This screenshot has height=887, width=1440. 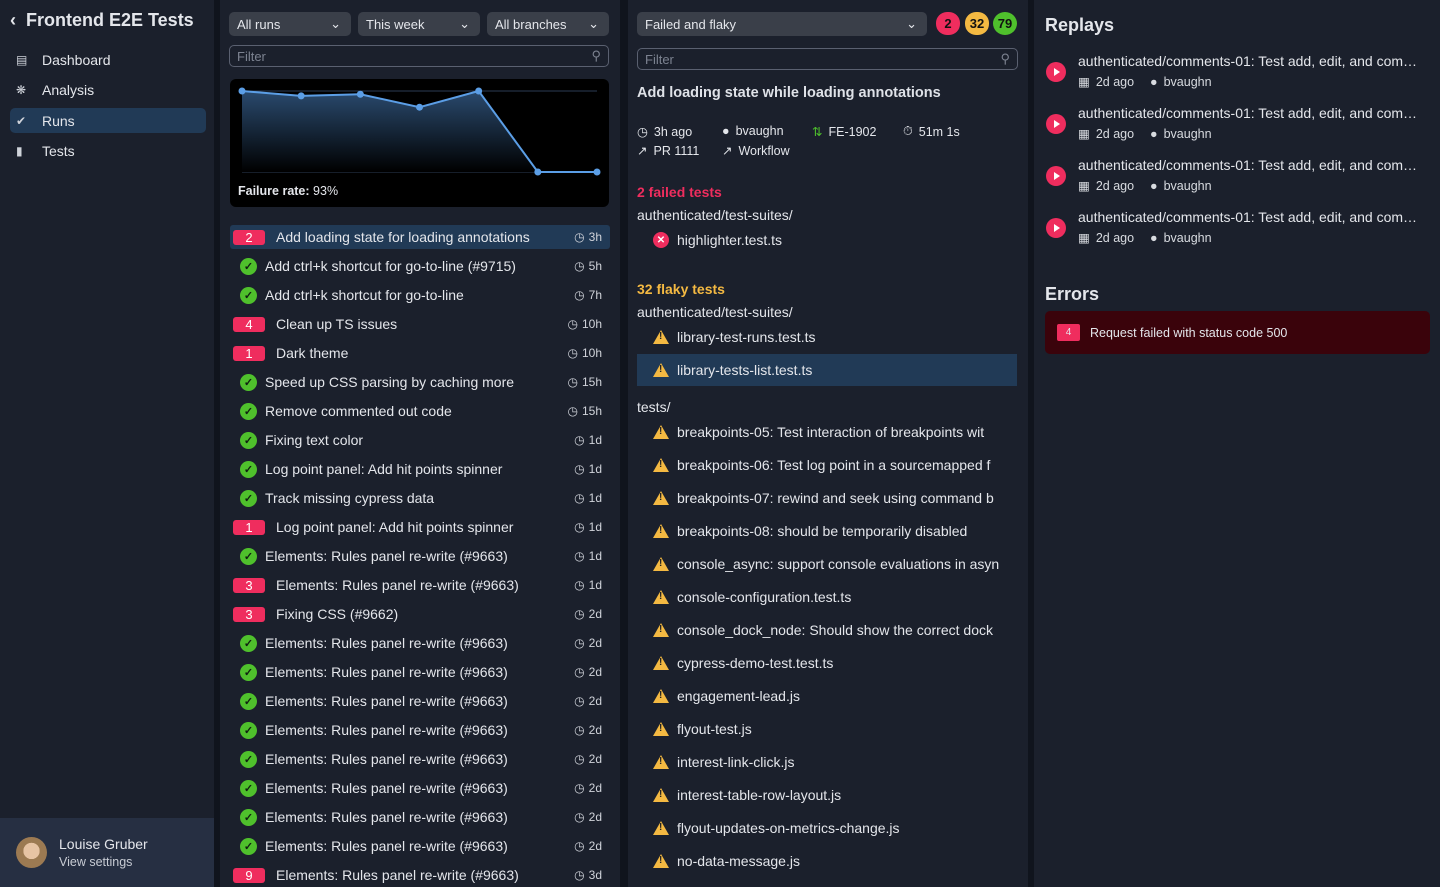 What do you see at coordinates (827, 337) in the screenshot?
I see `test-item: library-test-runs.test.ts` at bounding box center [827, 337].